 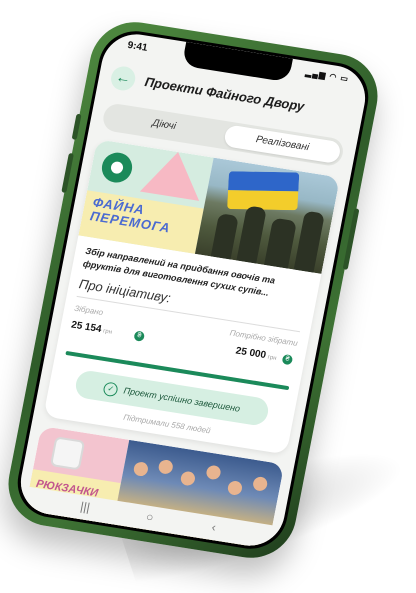 I want to click on banner-graphic: ФАЙНА ПЕРЕМОГА, so click(x=146, y=196).